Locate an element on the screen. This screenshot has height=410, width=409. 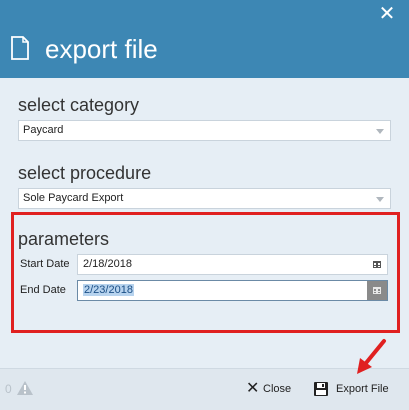
red-arrow-annotation is located at coordinates (371, 356).